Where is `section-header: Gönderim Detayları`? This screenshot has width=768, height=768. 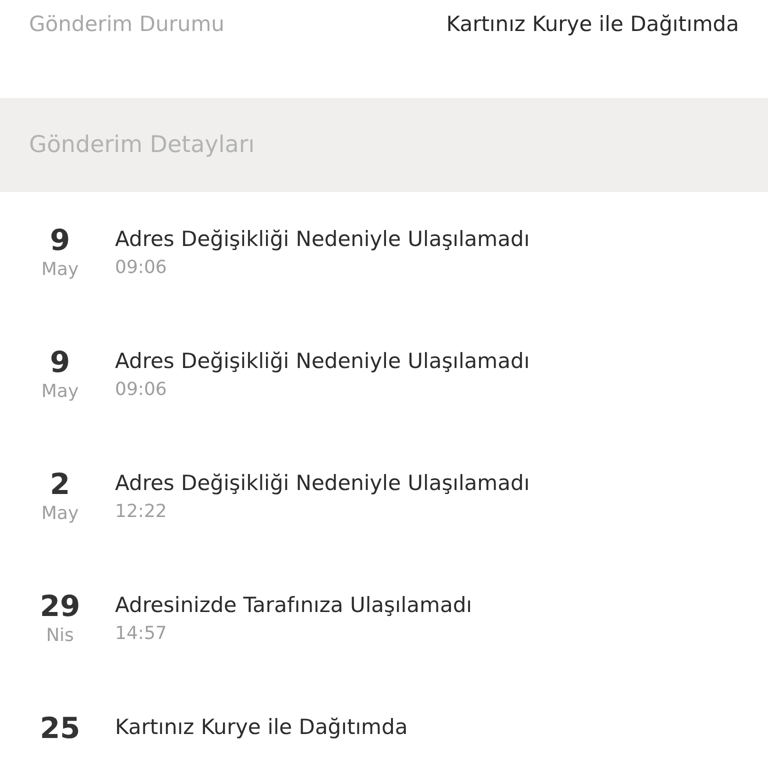 section-header: Gönderim Detayları is located at coordinates (384, 145).